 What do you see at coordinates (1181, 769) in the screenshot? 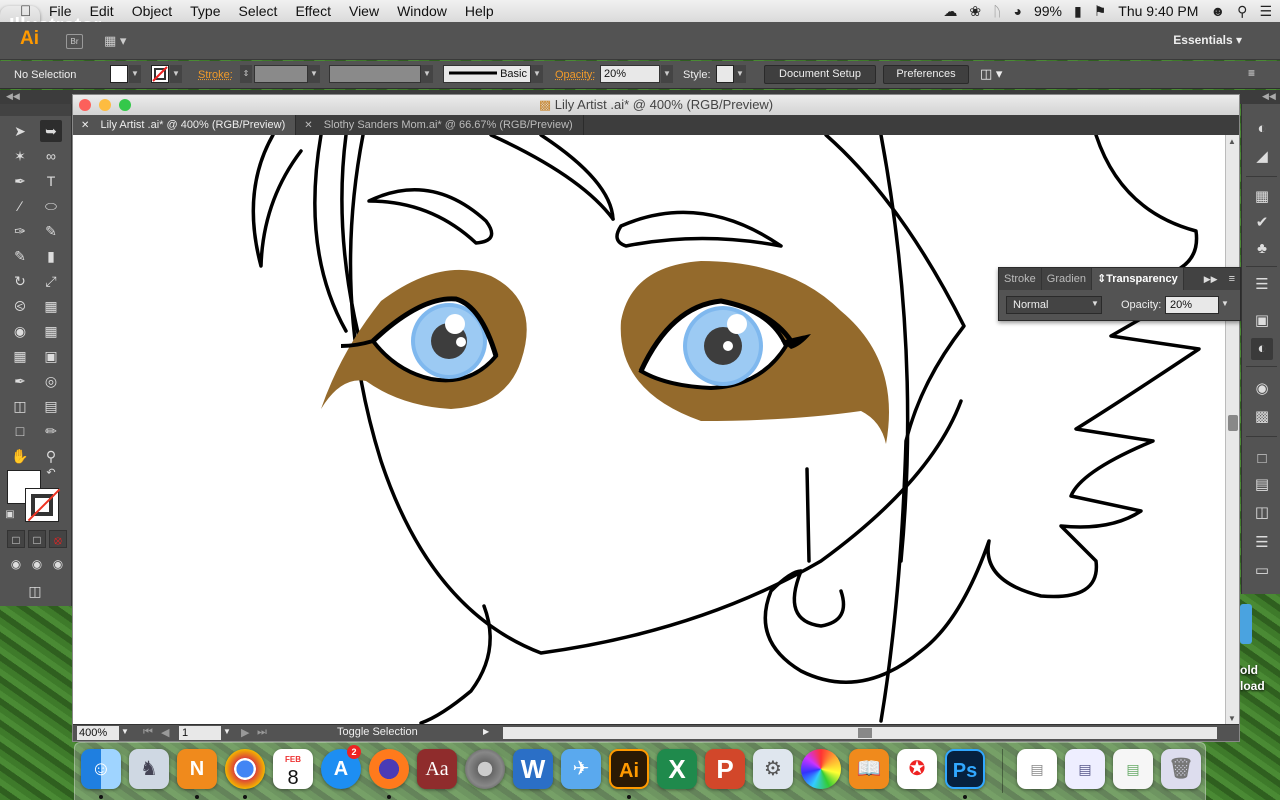
I see `trash-icon: 🗑` at bounding box center [1181, 769].